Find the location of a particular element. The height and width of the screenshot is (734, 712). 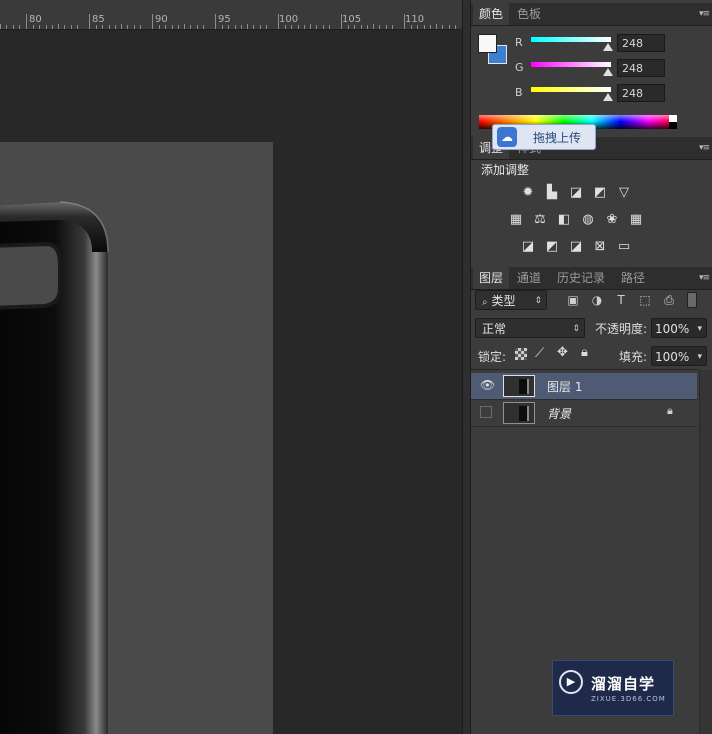

layer-row-layer-1: 👁︎ 图层 1 is located at coordinates (584, 386).